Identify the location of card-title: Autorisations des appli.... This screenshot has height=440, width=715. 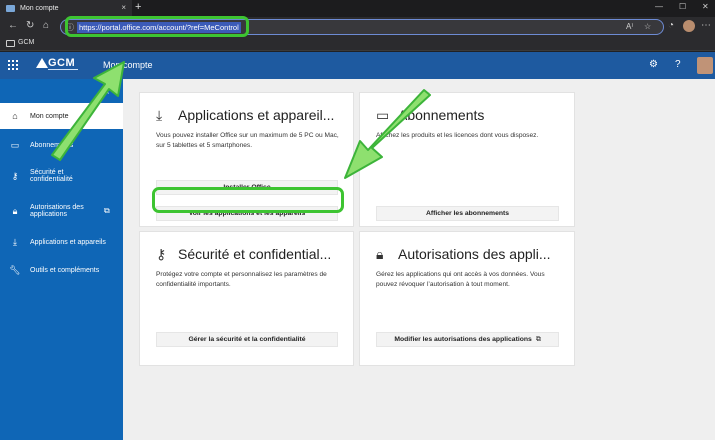
(474, 254).